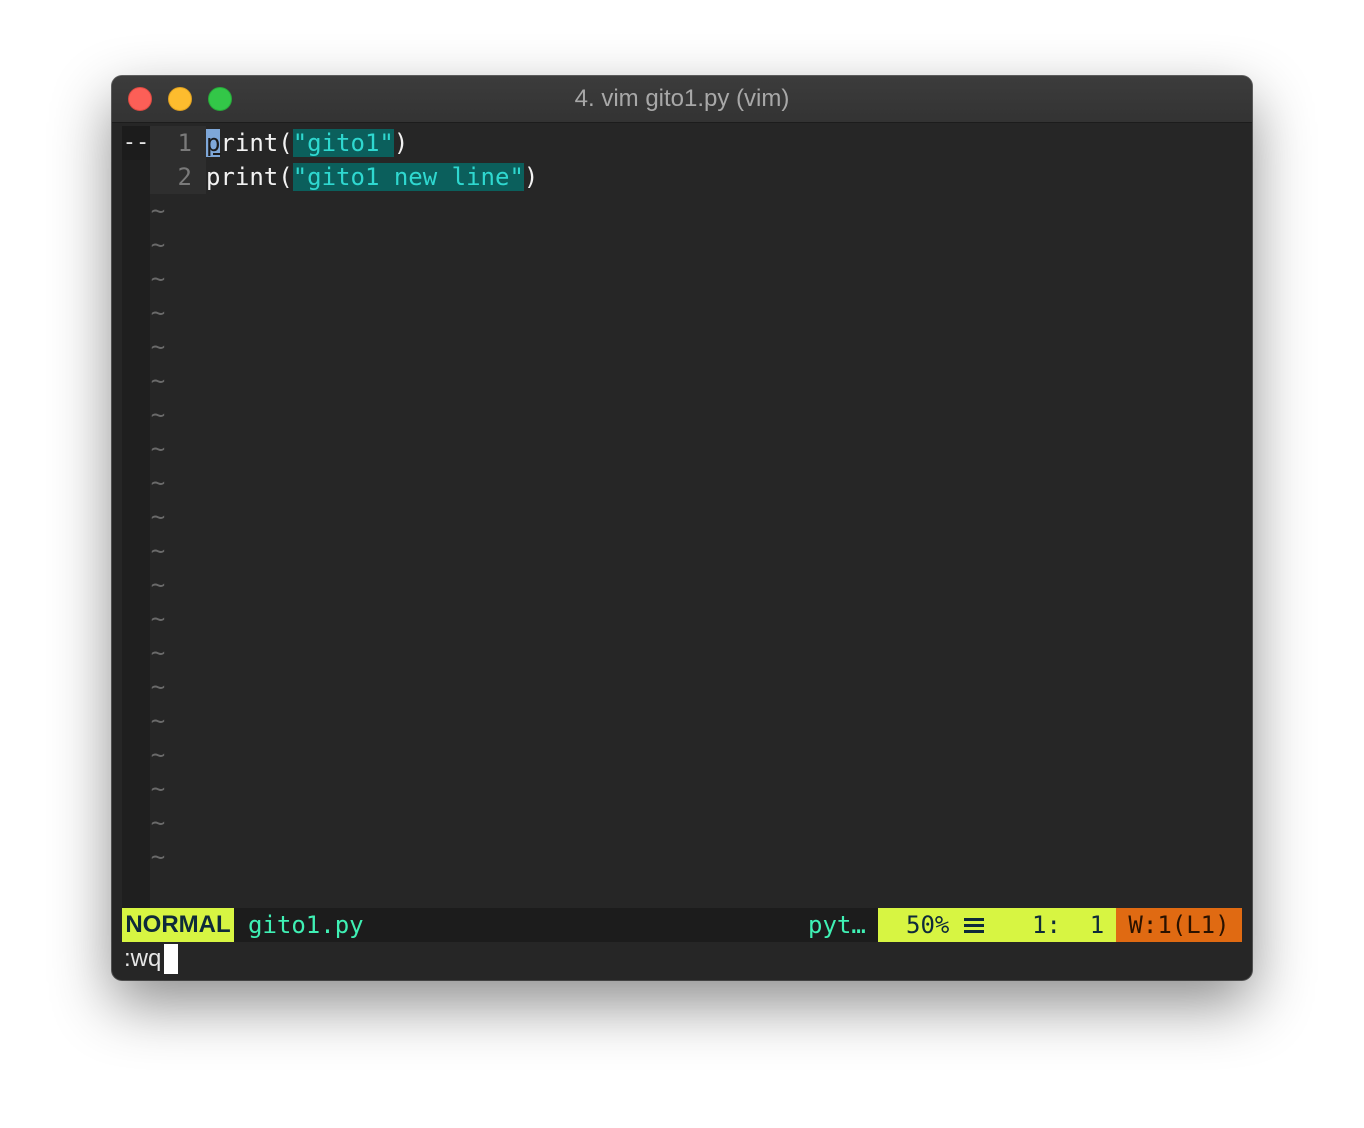 The height and width of the screenshot is (1128, 1364). I want to click on code-line: print("gito1 new line"), so click(372, 177).